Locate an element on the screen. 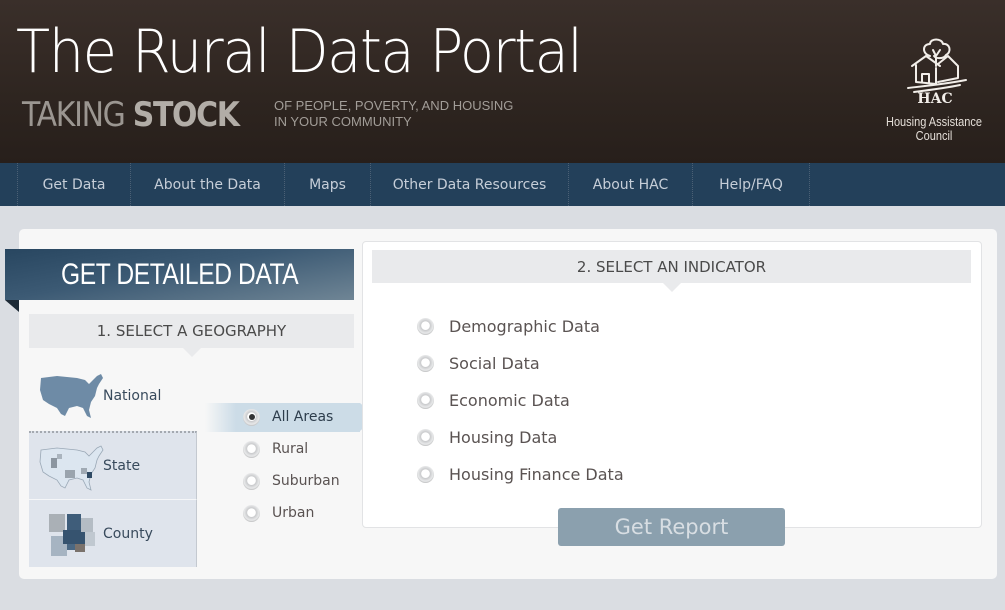 Image resolution: width=1005 pixels, height=610 pixels. counties-map-icon is located at coordinates (72, 534).